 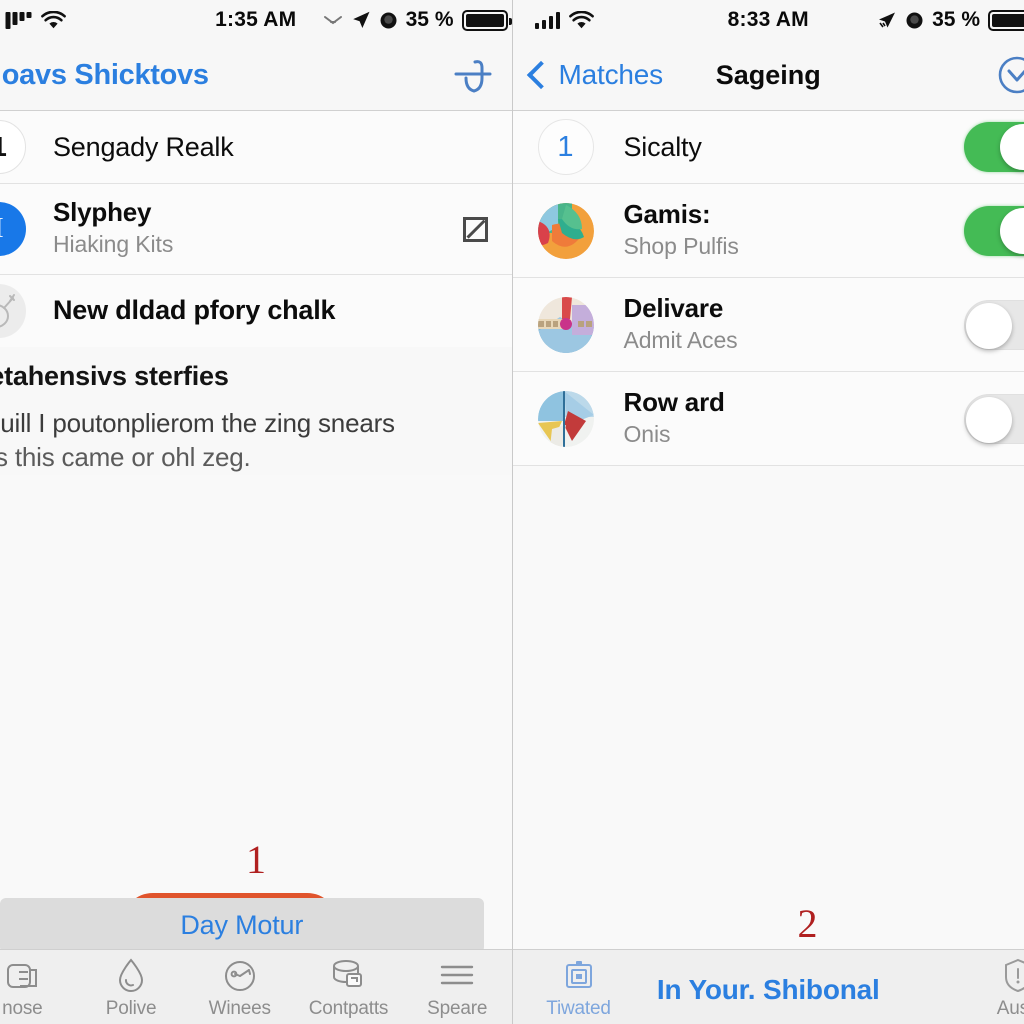 What do you see at coordinates (348, 1008) in the screenshot?
I see `tab-label: Contpatts` at bounding box center [348, 1008].